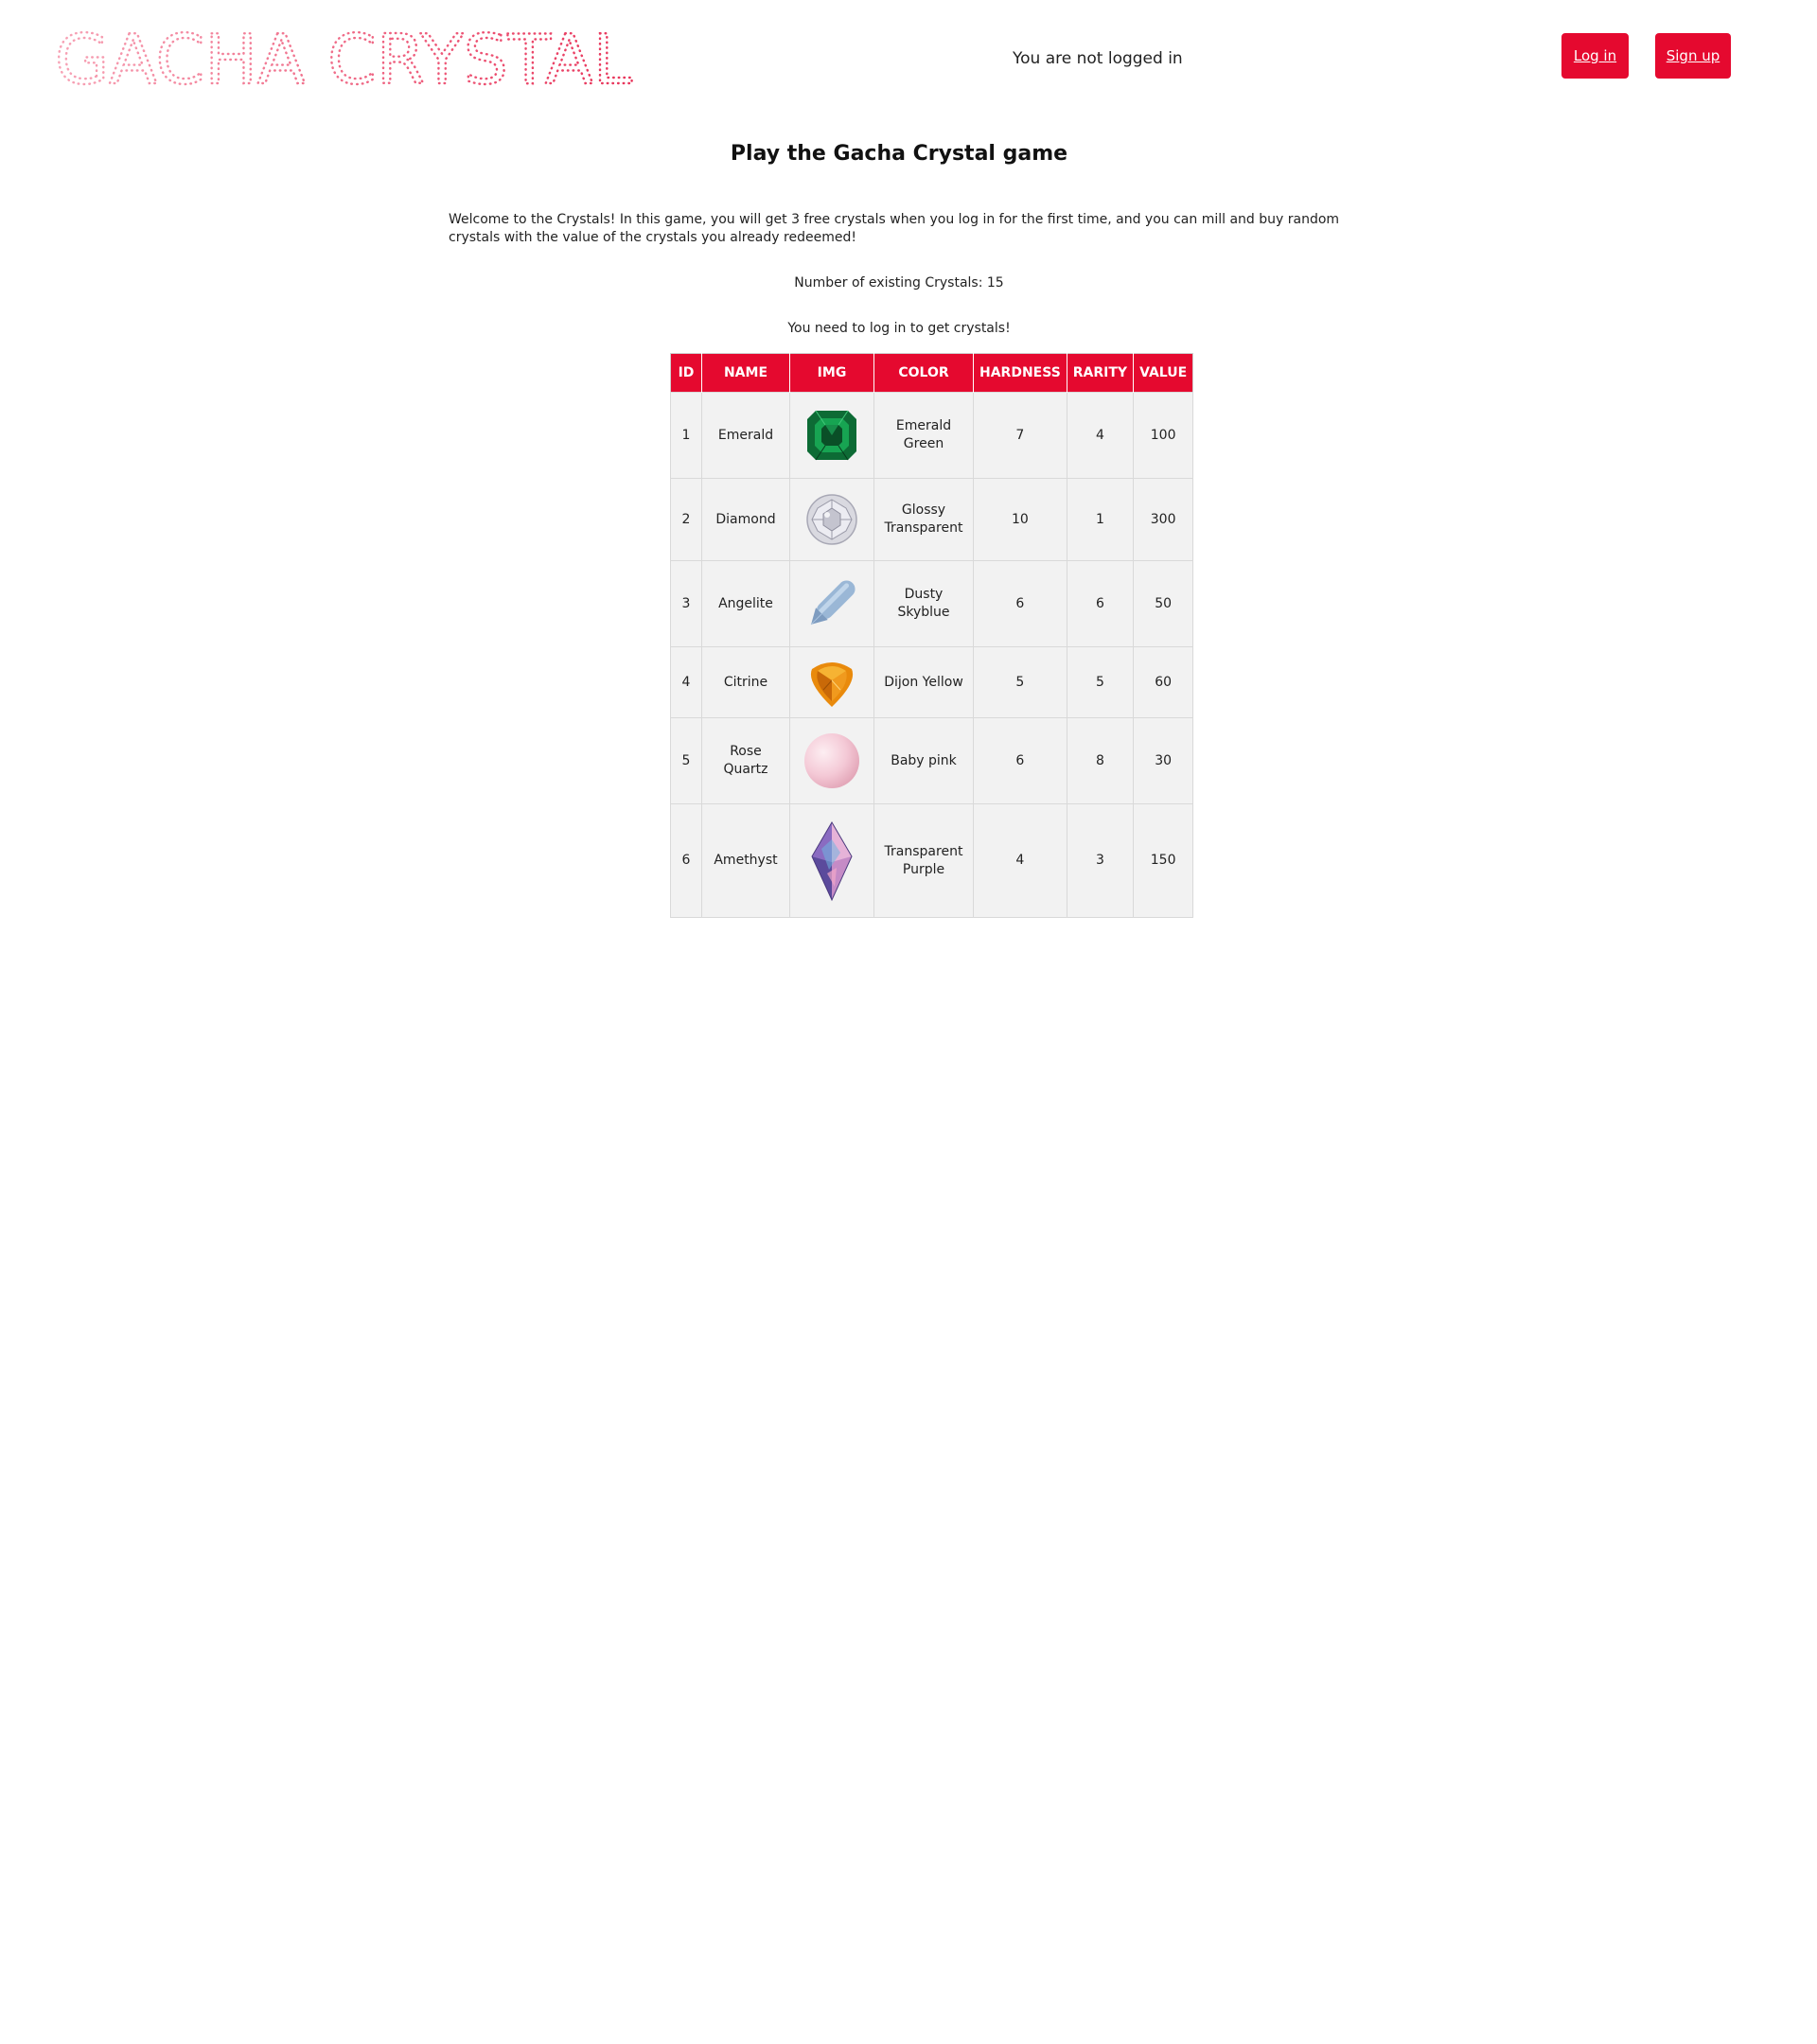 This screenshot has width=1817, height=2044. I want to click on citrine-gem-icon, so click(832, 684).